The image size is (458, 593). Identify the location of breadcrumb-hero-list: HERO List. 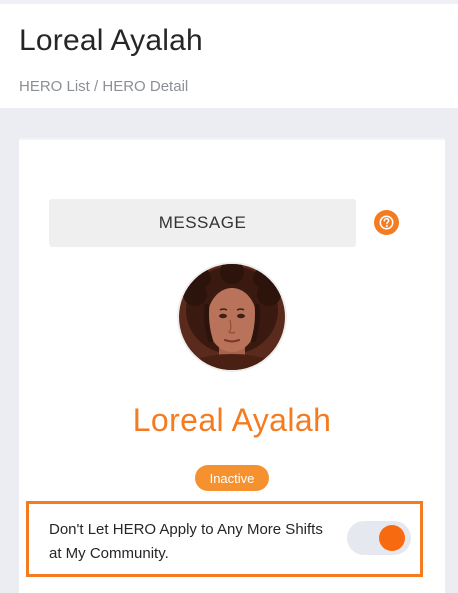
(54, 86).